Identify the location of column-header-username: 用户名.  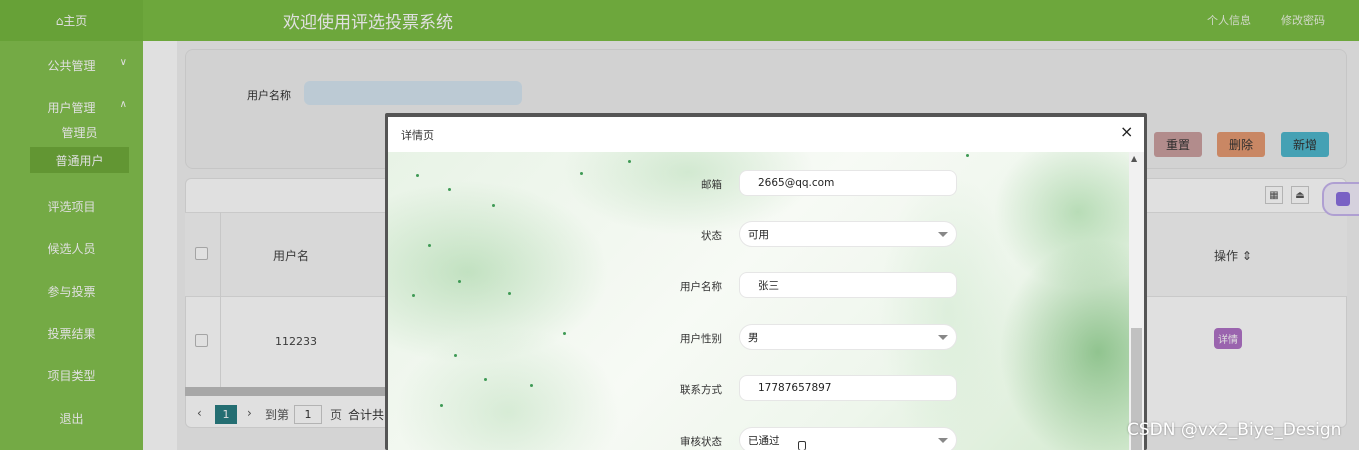
(291, 255).